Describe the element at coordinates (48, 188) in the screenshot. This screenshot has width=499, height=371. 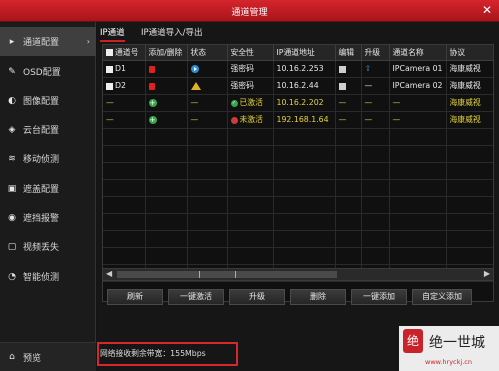
I see `sidebar-item-5: ▣ 遮盖配置` at that location.